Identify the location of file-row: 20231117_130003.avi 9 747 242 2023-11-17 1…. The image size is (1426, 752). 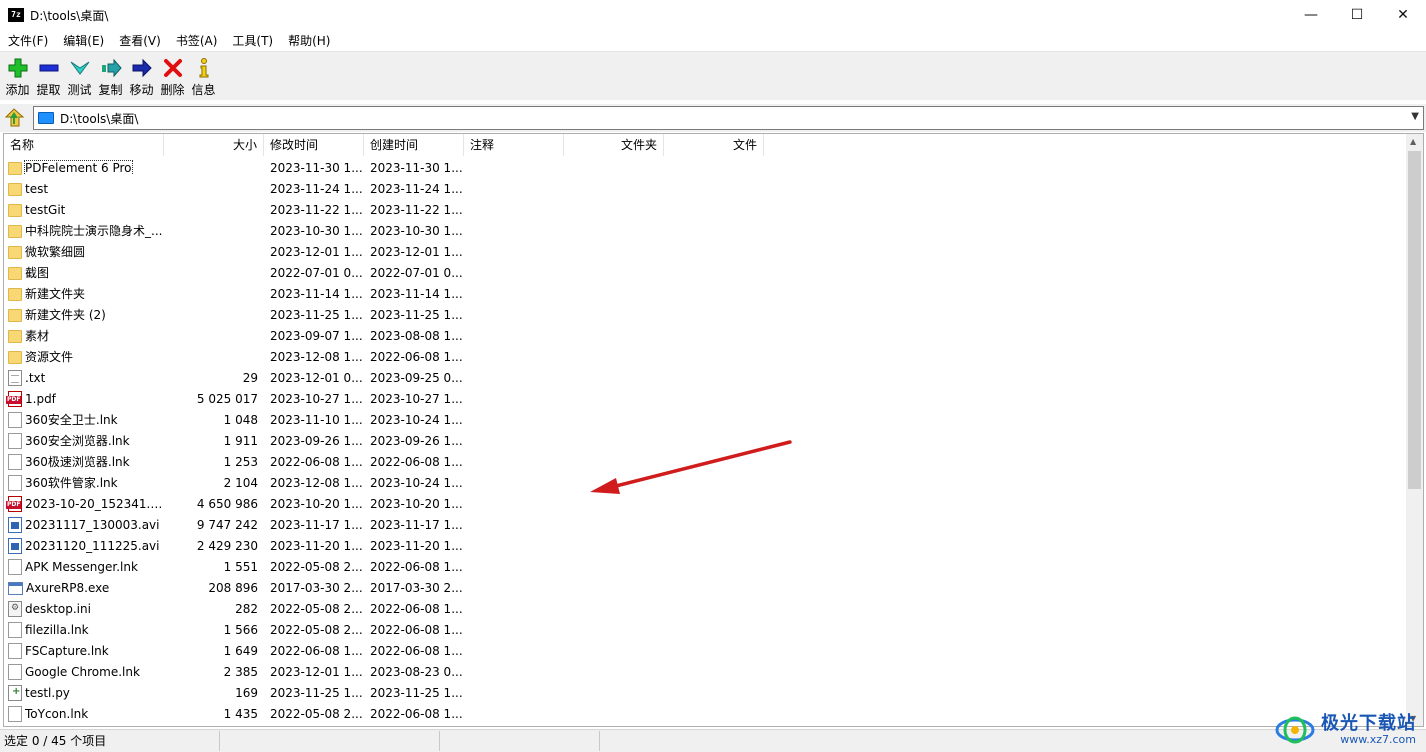
(706, 524).